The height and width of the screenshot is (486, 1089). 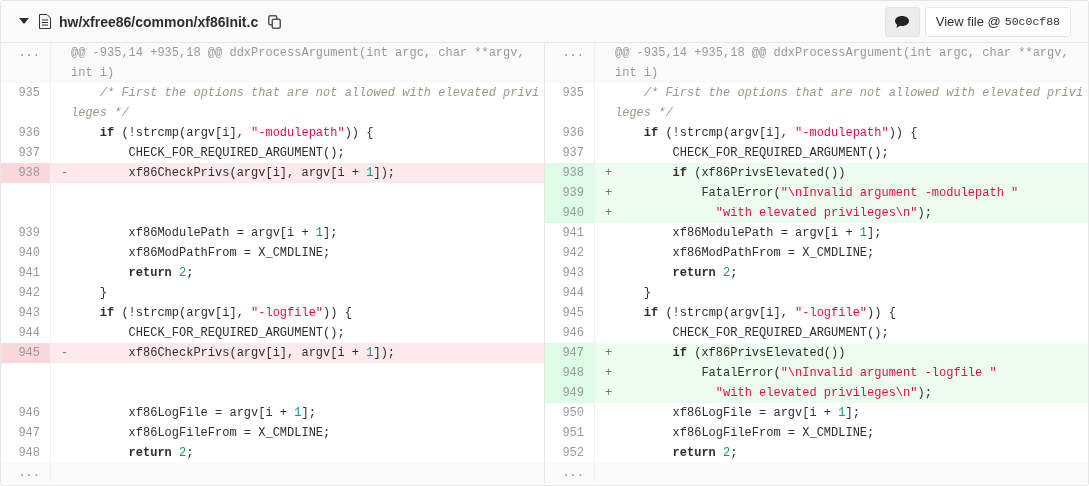 What do you see at coordinates (570, 293) in the screenshot?
I see `line-number: 944` at bounding box center [570, 293].